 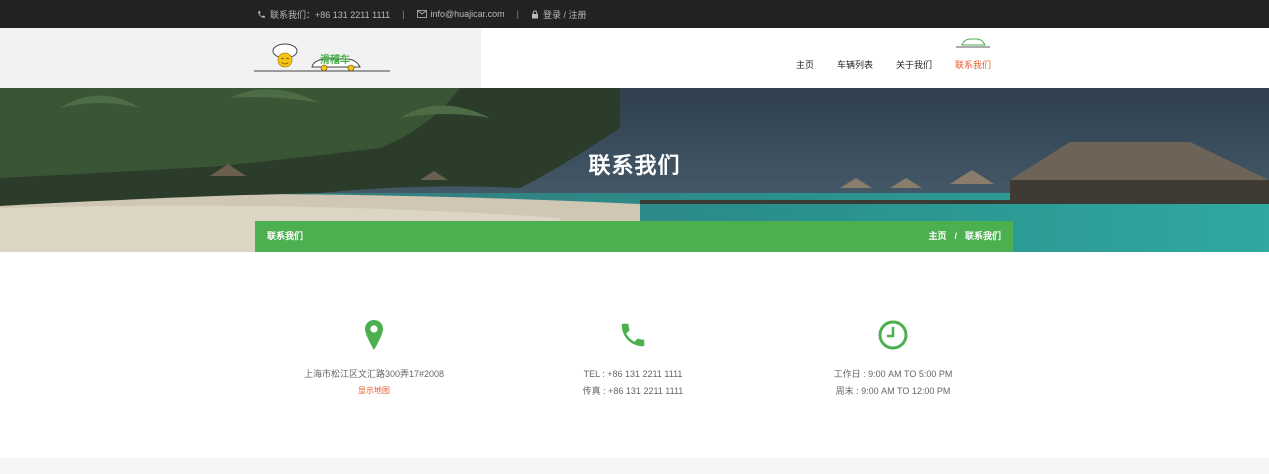 What do you see at coordinates (893, 335) in the screenshot?
I see `clock-icon` at bounding box center [893, 335].